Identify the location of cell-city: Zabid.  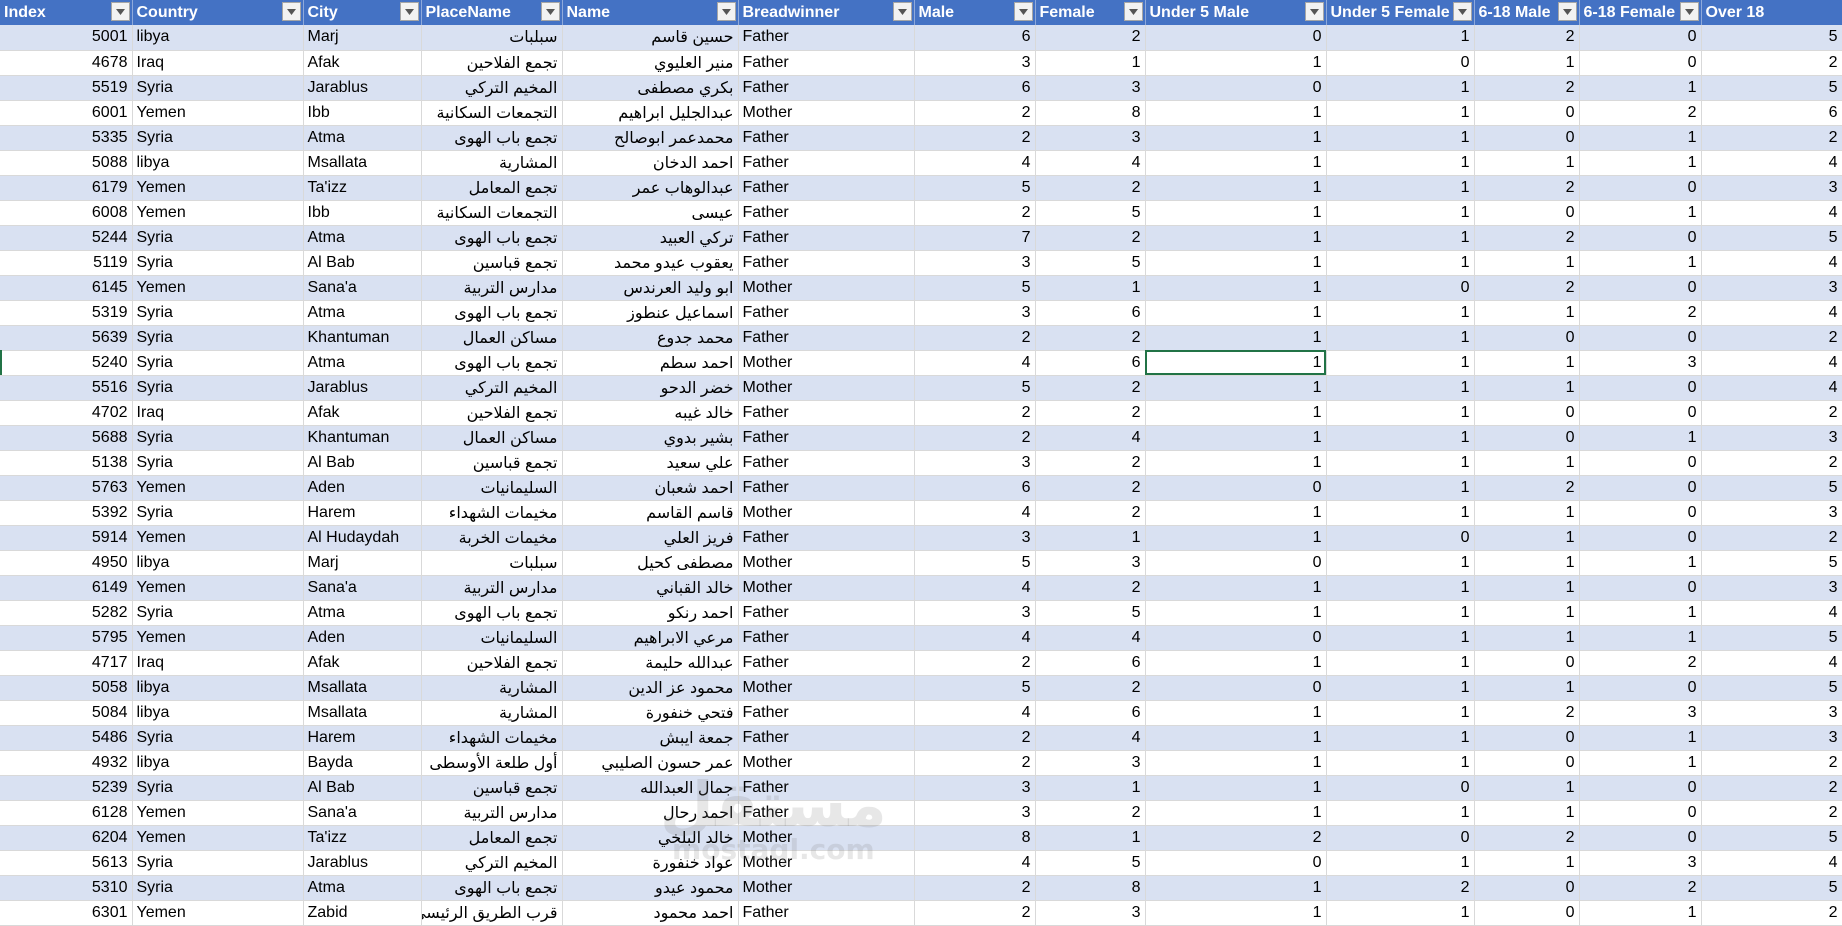
(362, 913).